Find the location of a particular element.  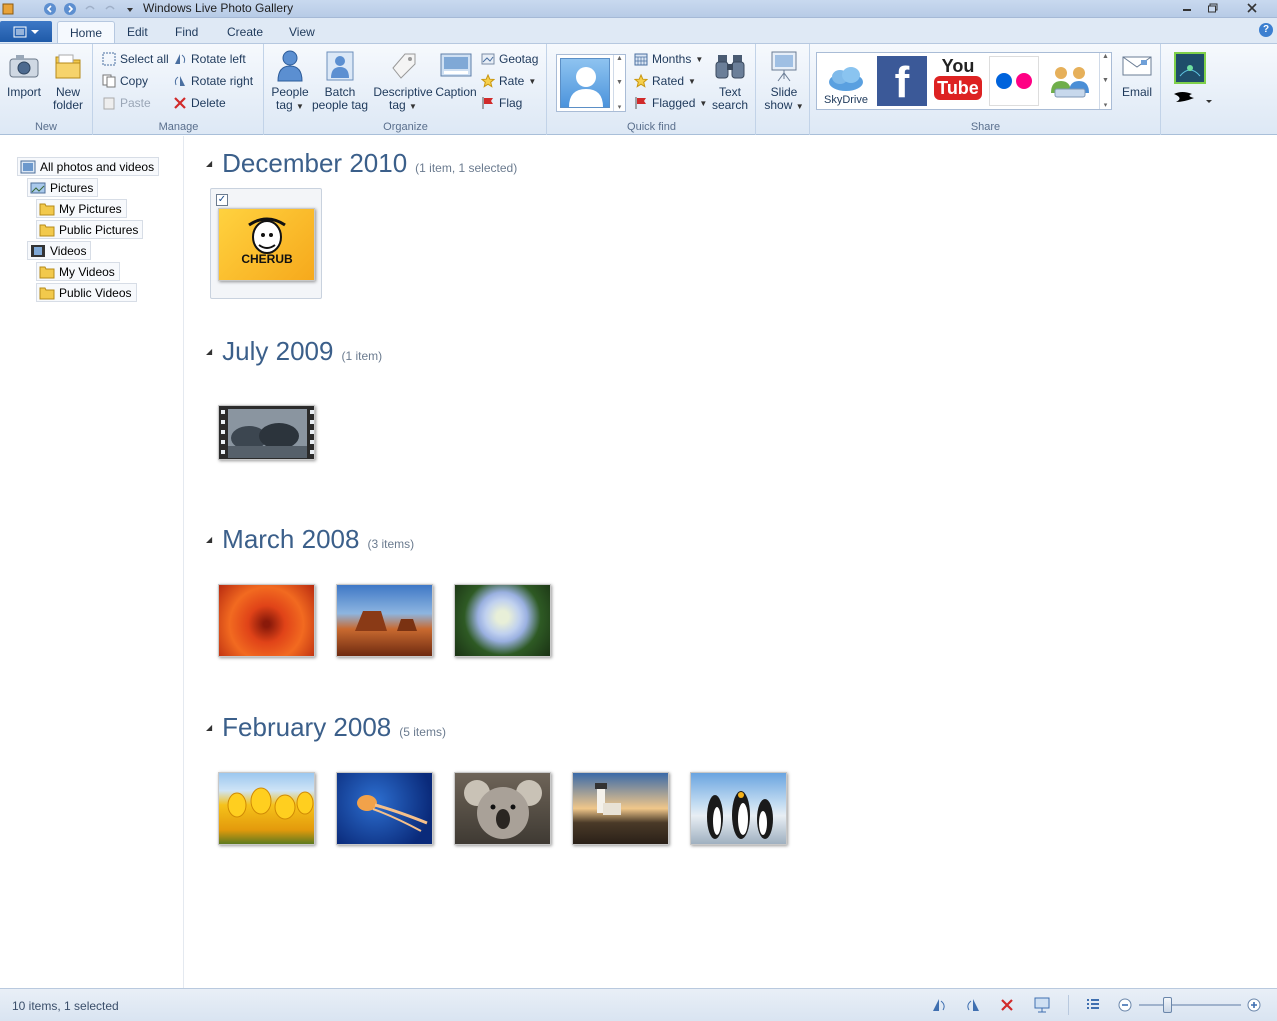

nav-item-public-pictures: Public Pictures is located at coordinates (90, 229).